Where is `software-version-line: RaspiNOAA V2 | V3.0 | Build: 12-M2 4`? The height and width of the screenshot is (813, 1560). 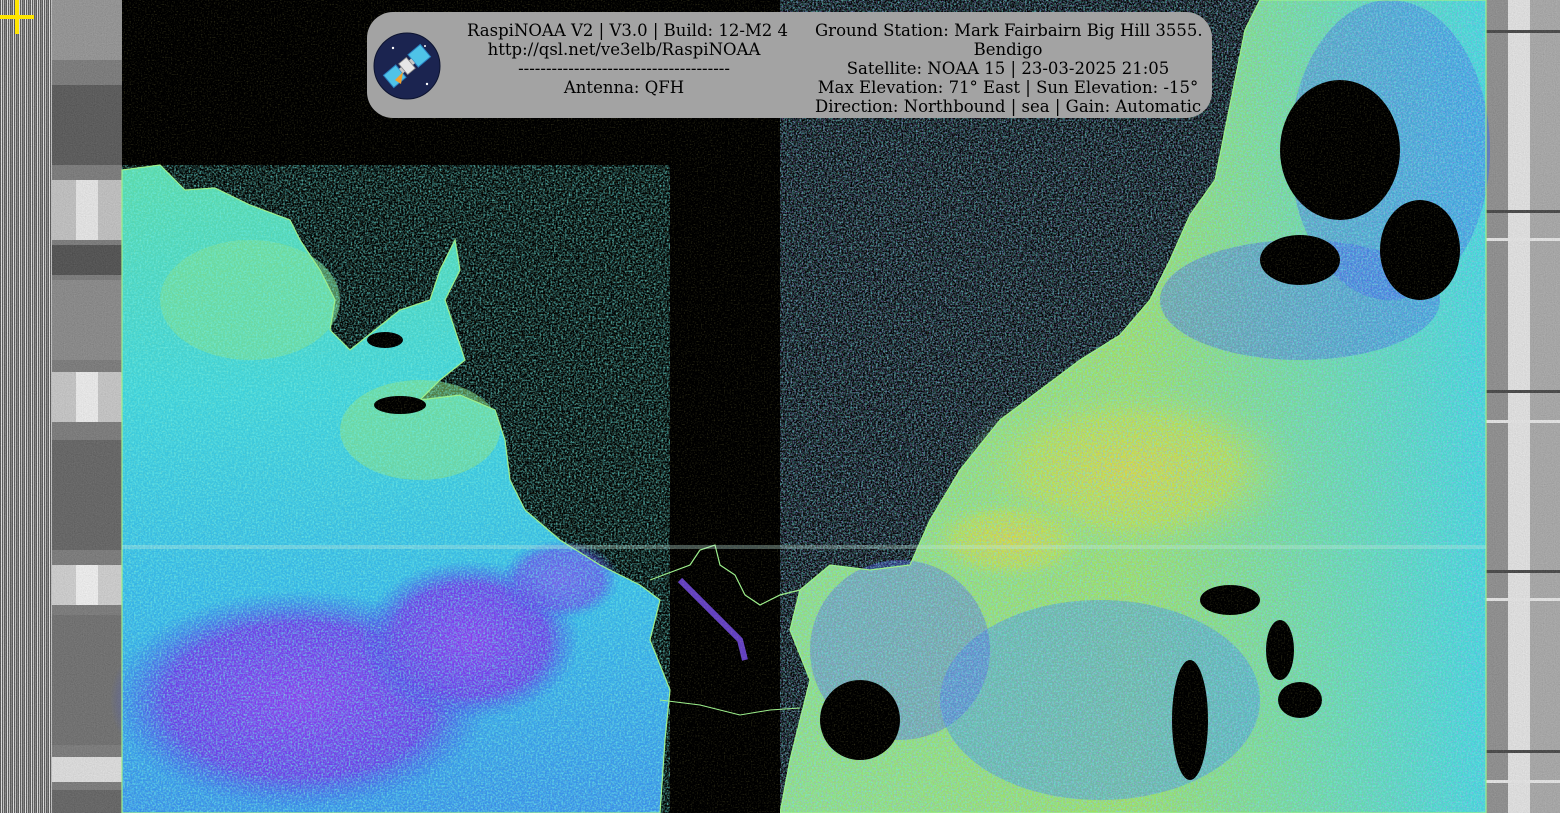
software-version-line: RaspiNOAA V2 | V3.0 | Build: 12-M2 4 is located at coordinates (628, 30).